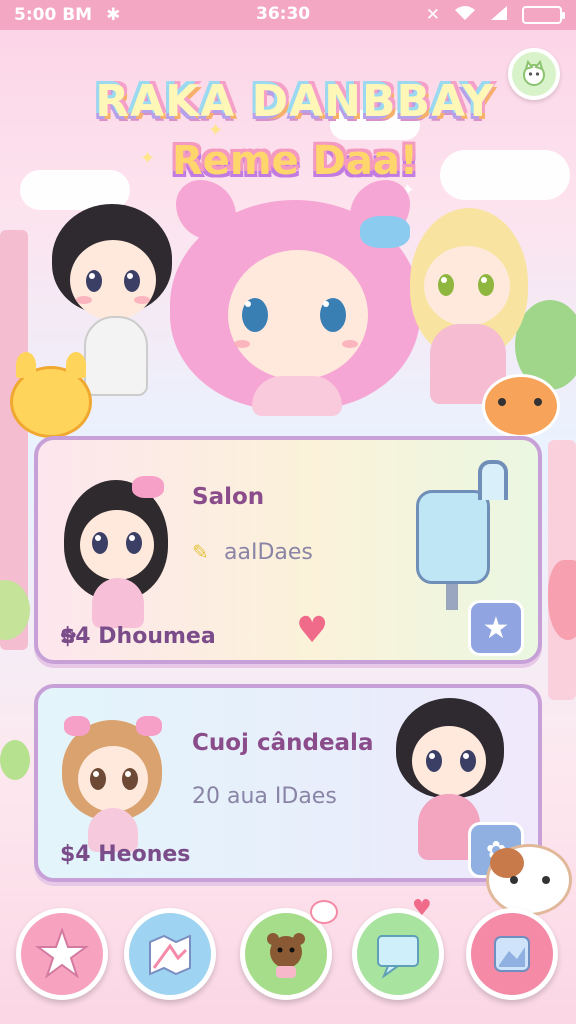  Describe the element at coordinates (200, 552) in the screenshot. I see `id-badge-icon: ✎` at that location.